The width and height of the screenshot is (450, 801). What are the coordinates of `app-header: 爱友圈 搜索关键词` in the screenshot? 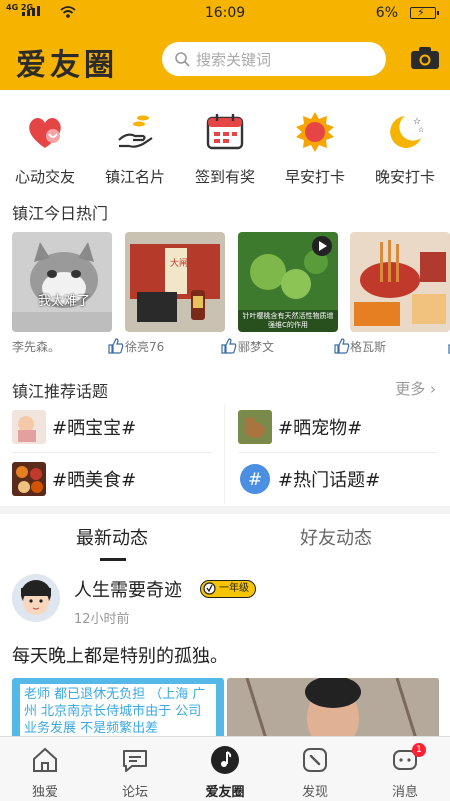 It's located at (225, 58).